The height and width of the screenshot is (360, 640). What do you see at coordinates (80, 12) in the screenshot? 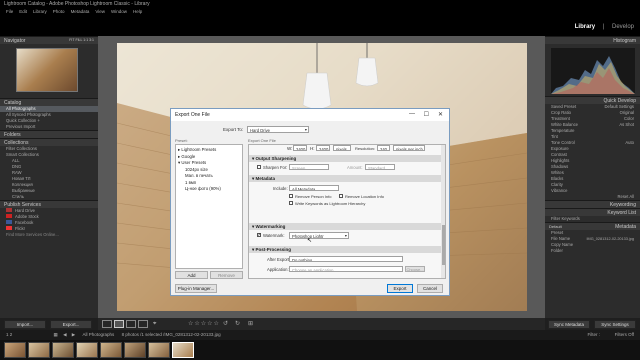
I see `menu-metadata: Metadata` at bounding box center [80, 12].